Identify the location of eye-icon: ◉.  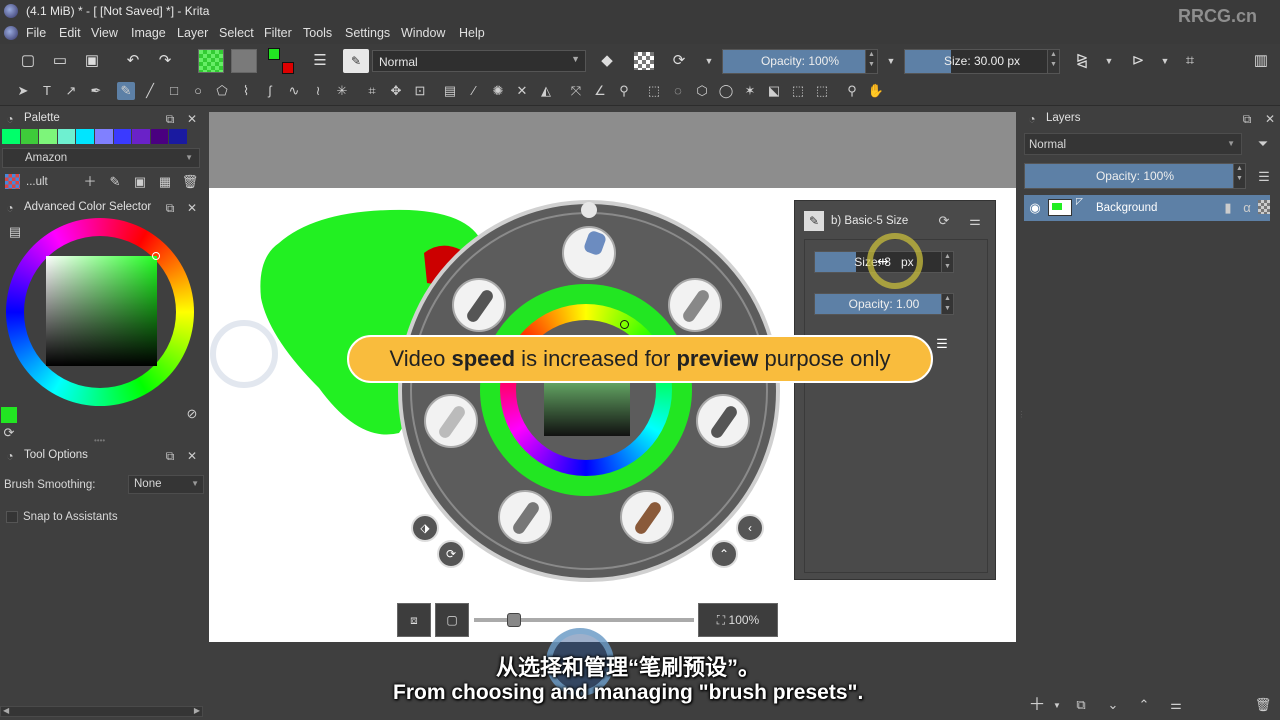
(1035, 208).